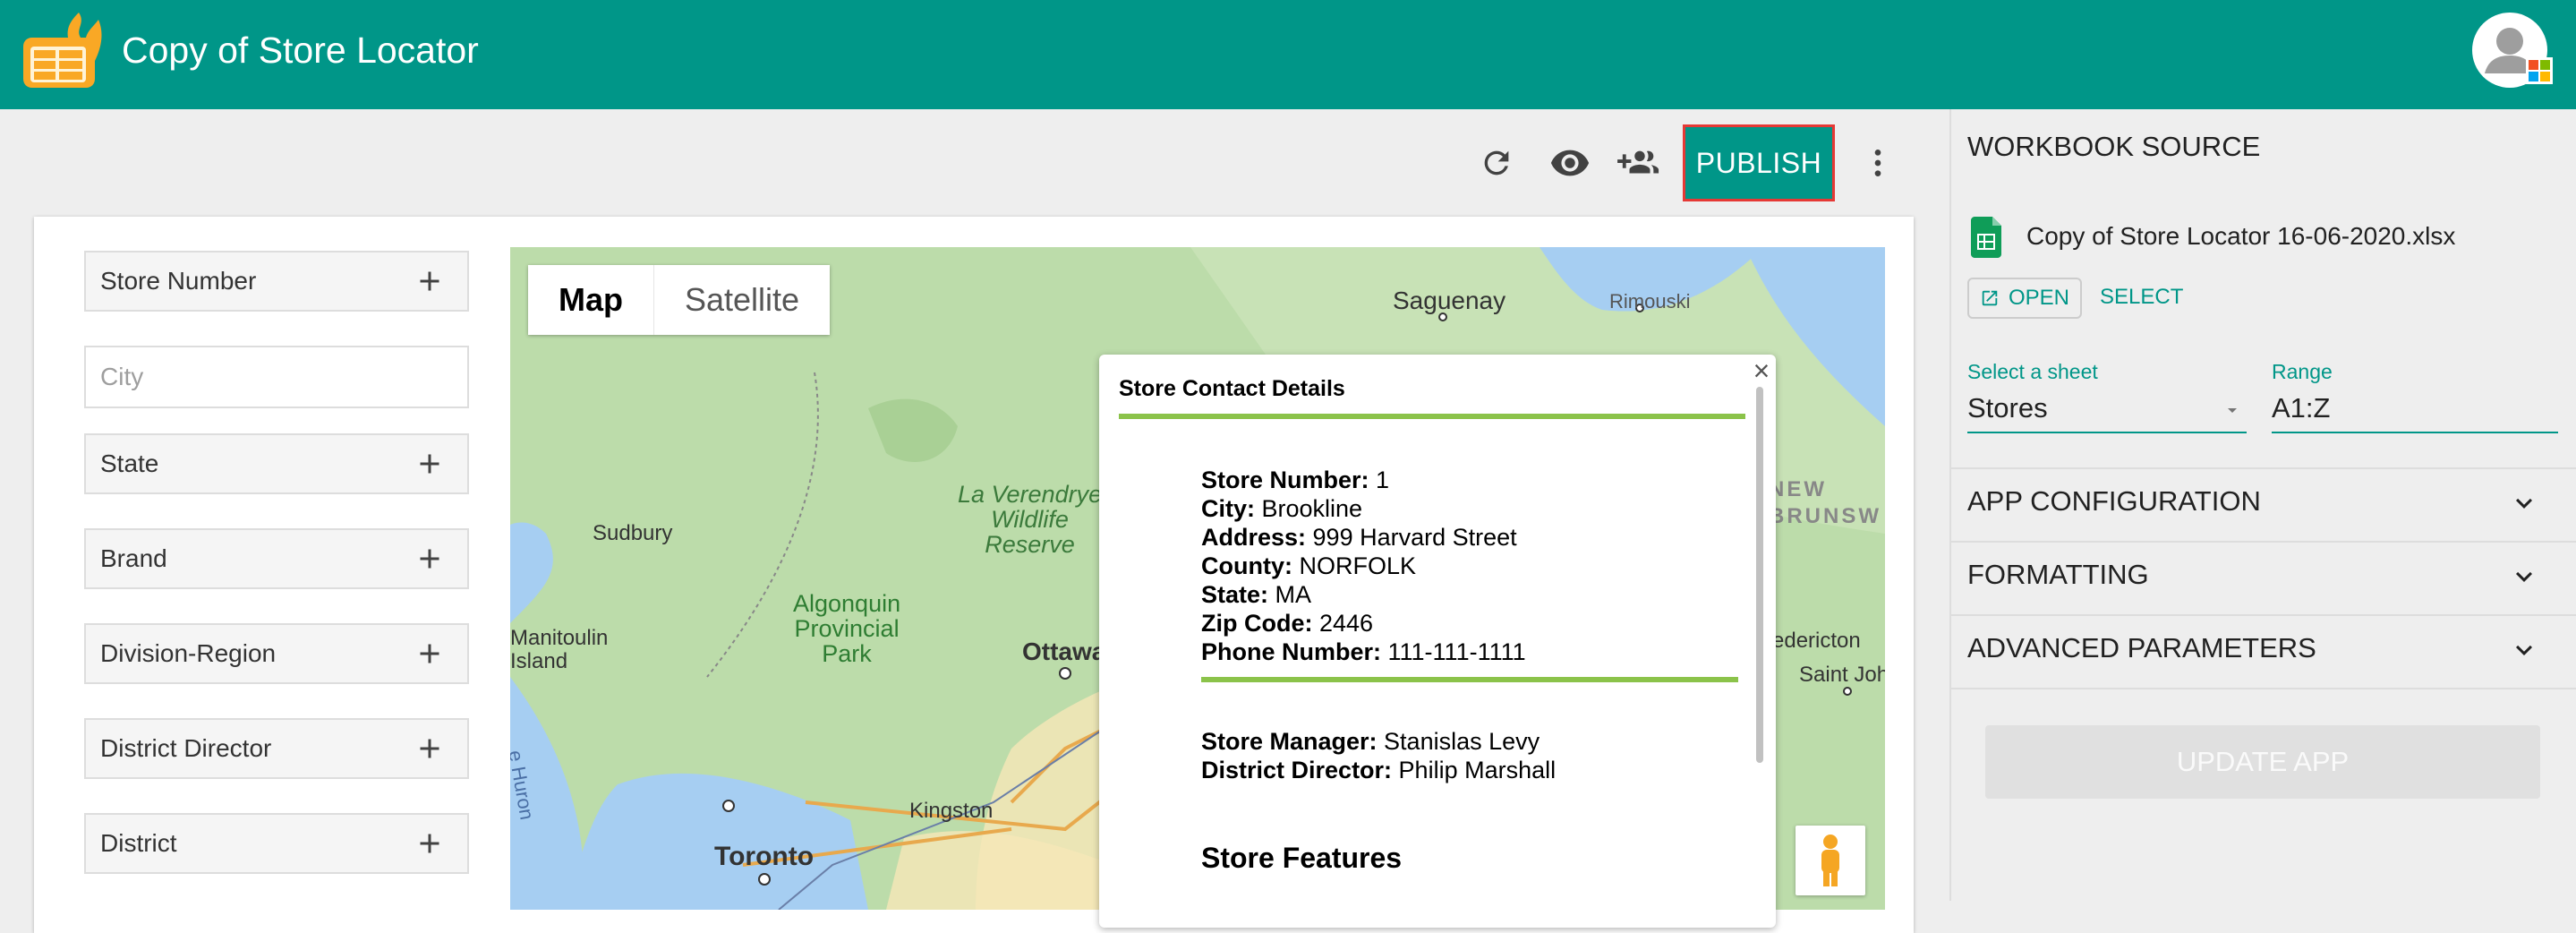 The height and width of the screenshot is (933, 2576). I want to click on open-label: OPEN, so click(2038, 298).